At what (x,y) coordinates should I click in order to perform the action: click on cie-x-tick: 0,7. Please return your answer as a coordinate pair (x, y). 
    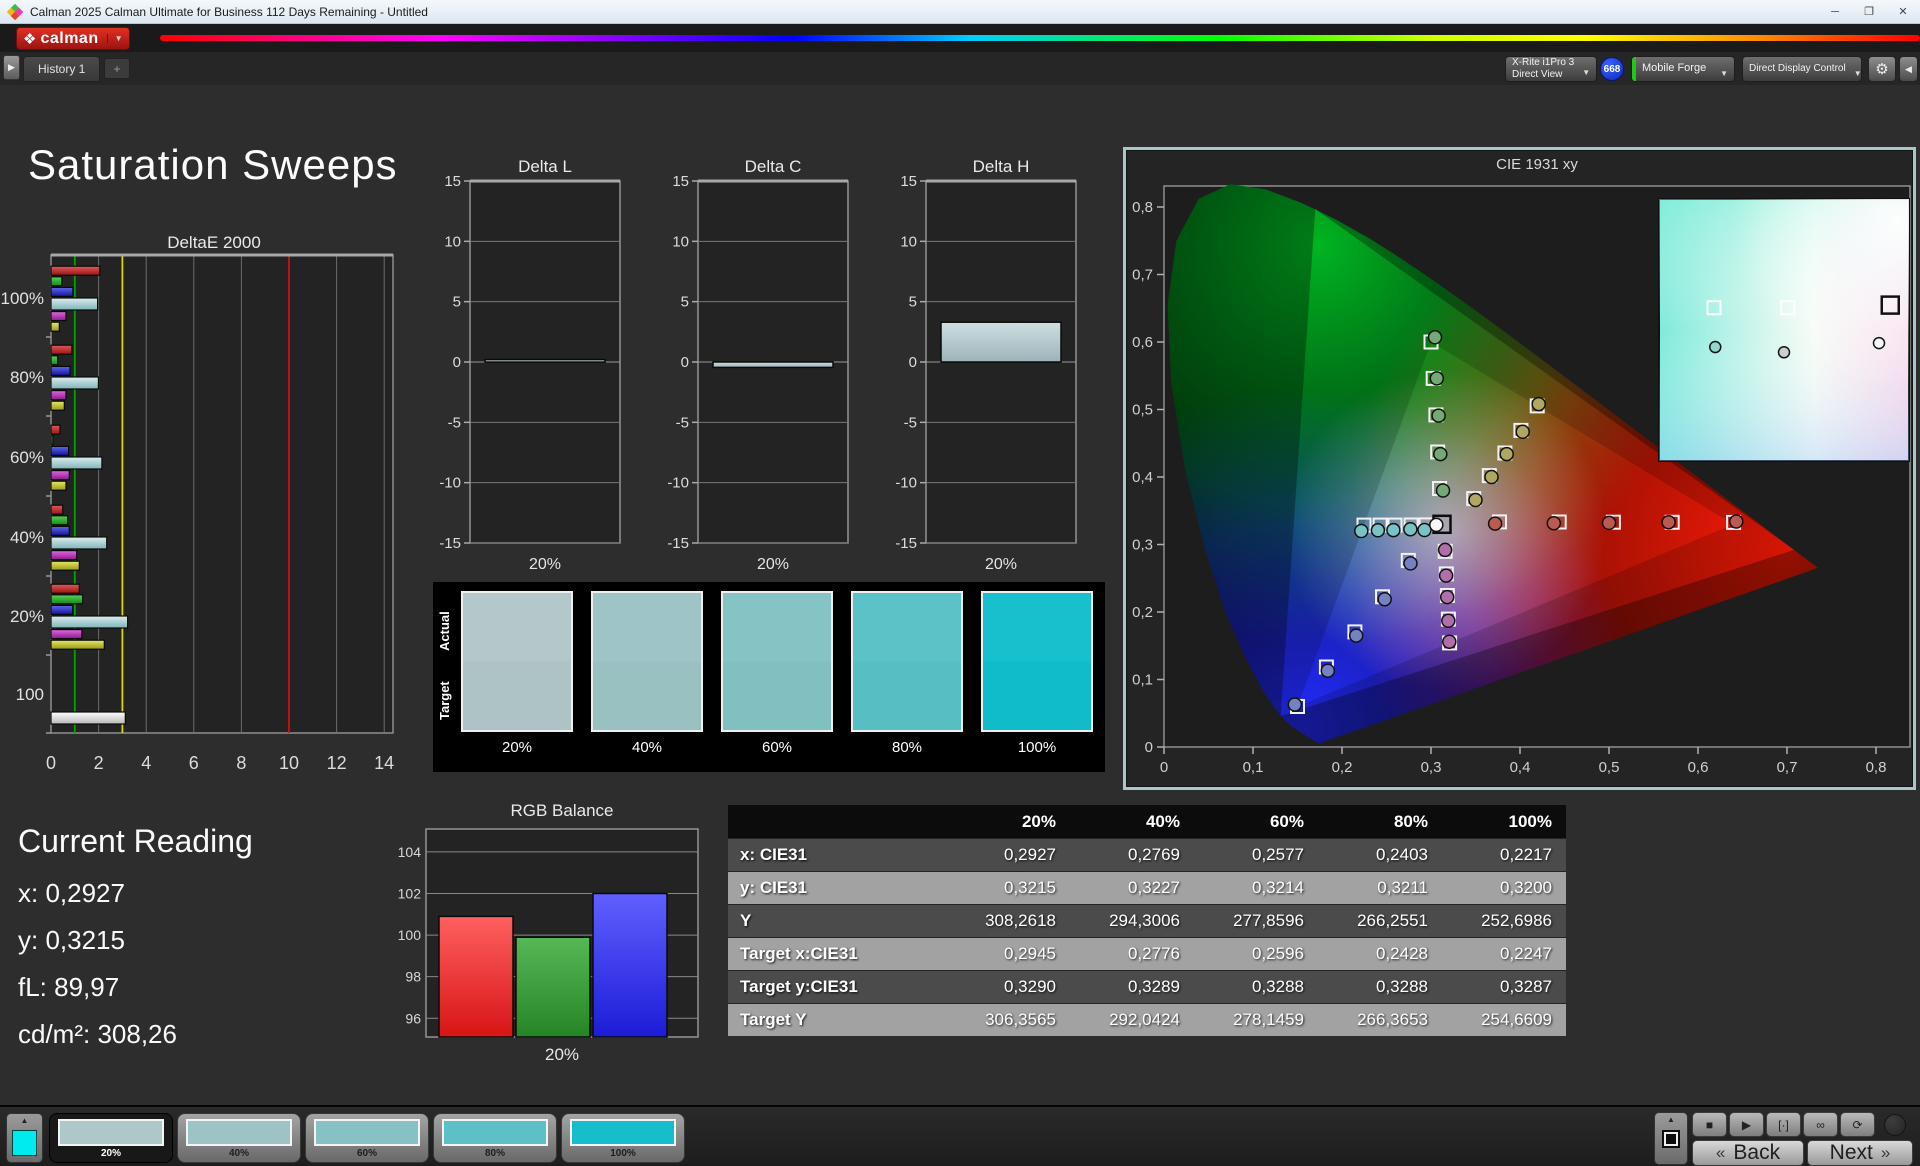
    Looking at the image, I should click on (1787, 767).